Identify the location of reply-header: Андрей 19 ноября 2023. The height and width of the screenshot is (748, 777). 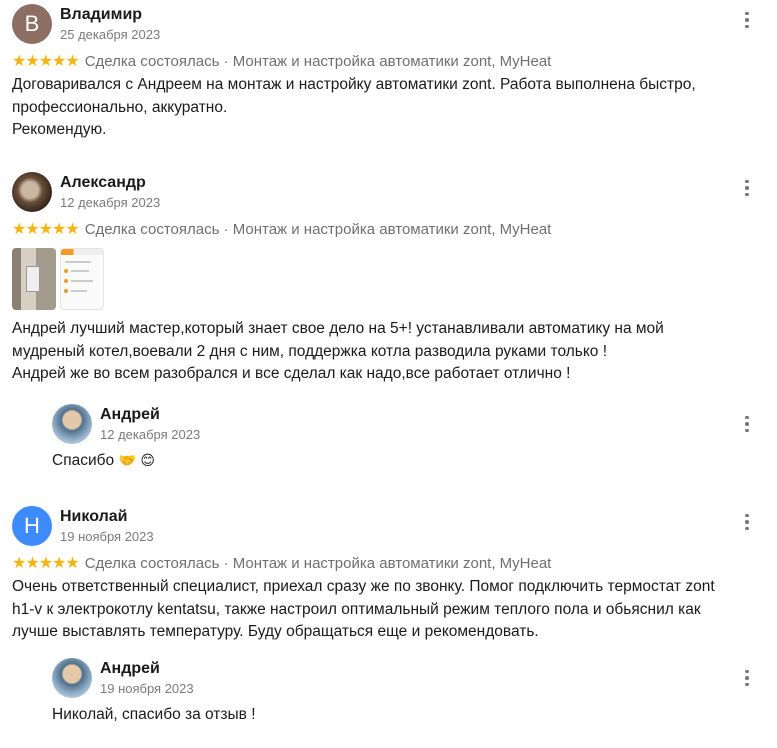
(400, 679).